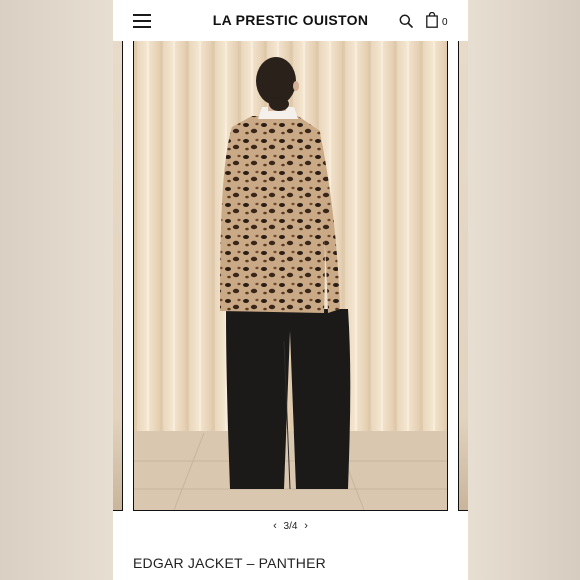 The height and width of the screenshot is (580, 580). I want to click on previous-slide-peek, so click(118, 276).